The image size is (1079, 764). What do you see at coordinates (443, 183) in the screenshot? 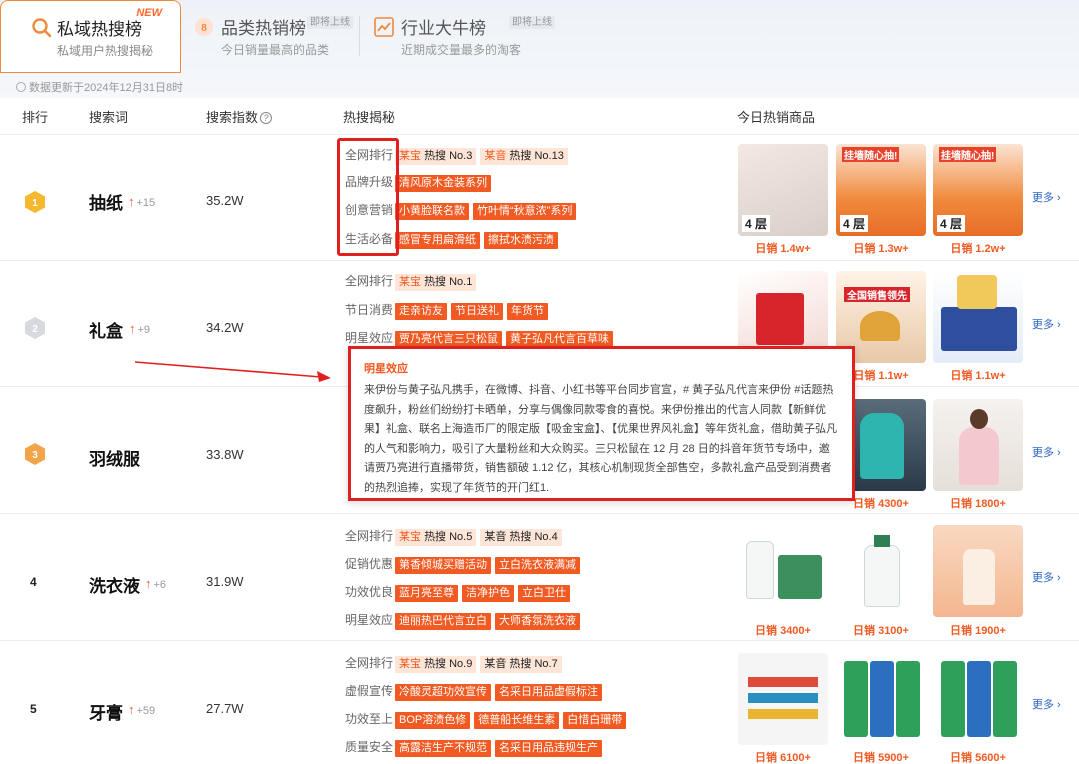
I see `hot-tag: 清风原木金装系列` at bounding box center [443, 183].